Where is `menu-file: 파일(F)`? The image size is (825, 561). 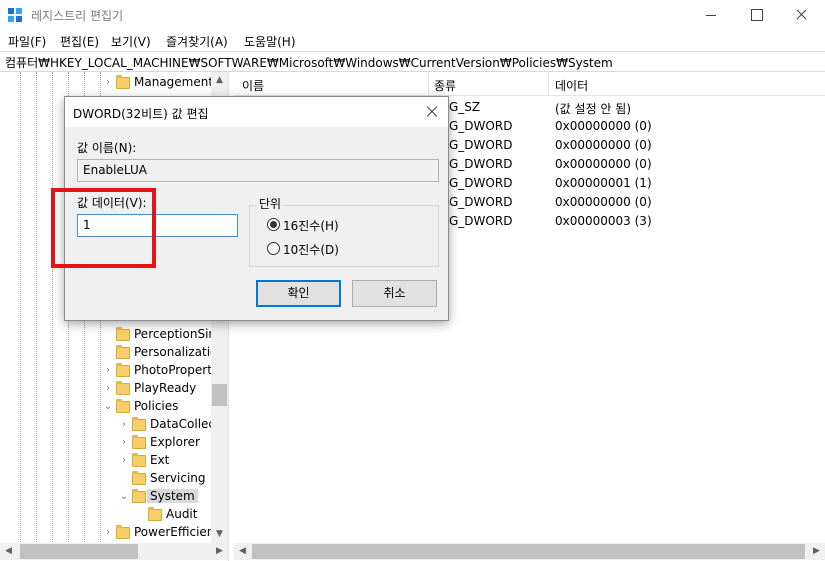 menu-file: 파일(F) is located at coordinates (27, 41).